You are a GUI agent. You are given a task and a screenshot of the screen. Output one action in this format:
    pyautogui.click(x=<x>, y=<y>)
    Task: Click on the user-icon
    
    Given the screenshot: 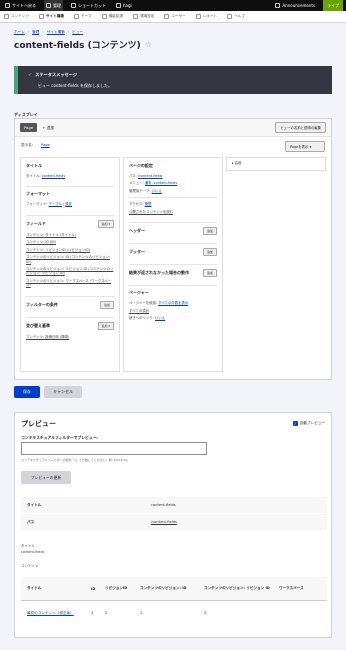 What is the action you would take?
    pyautogui.click(x=118, y=5)
    